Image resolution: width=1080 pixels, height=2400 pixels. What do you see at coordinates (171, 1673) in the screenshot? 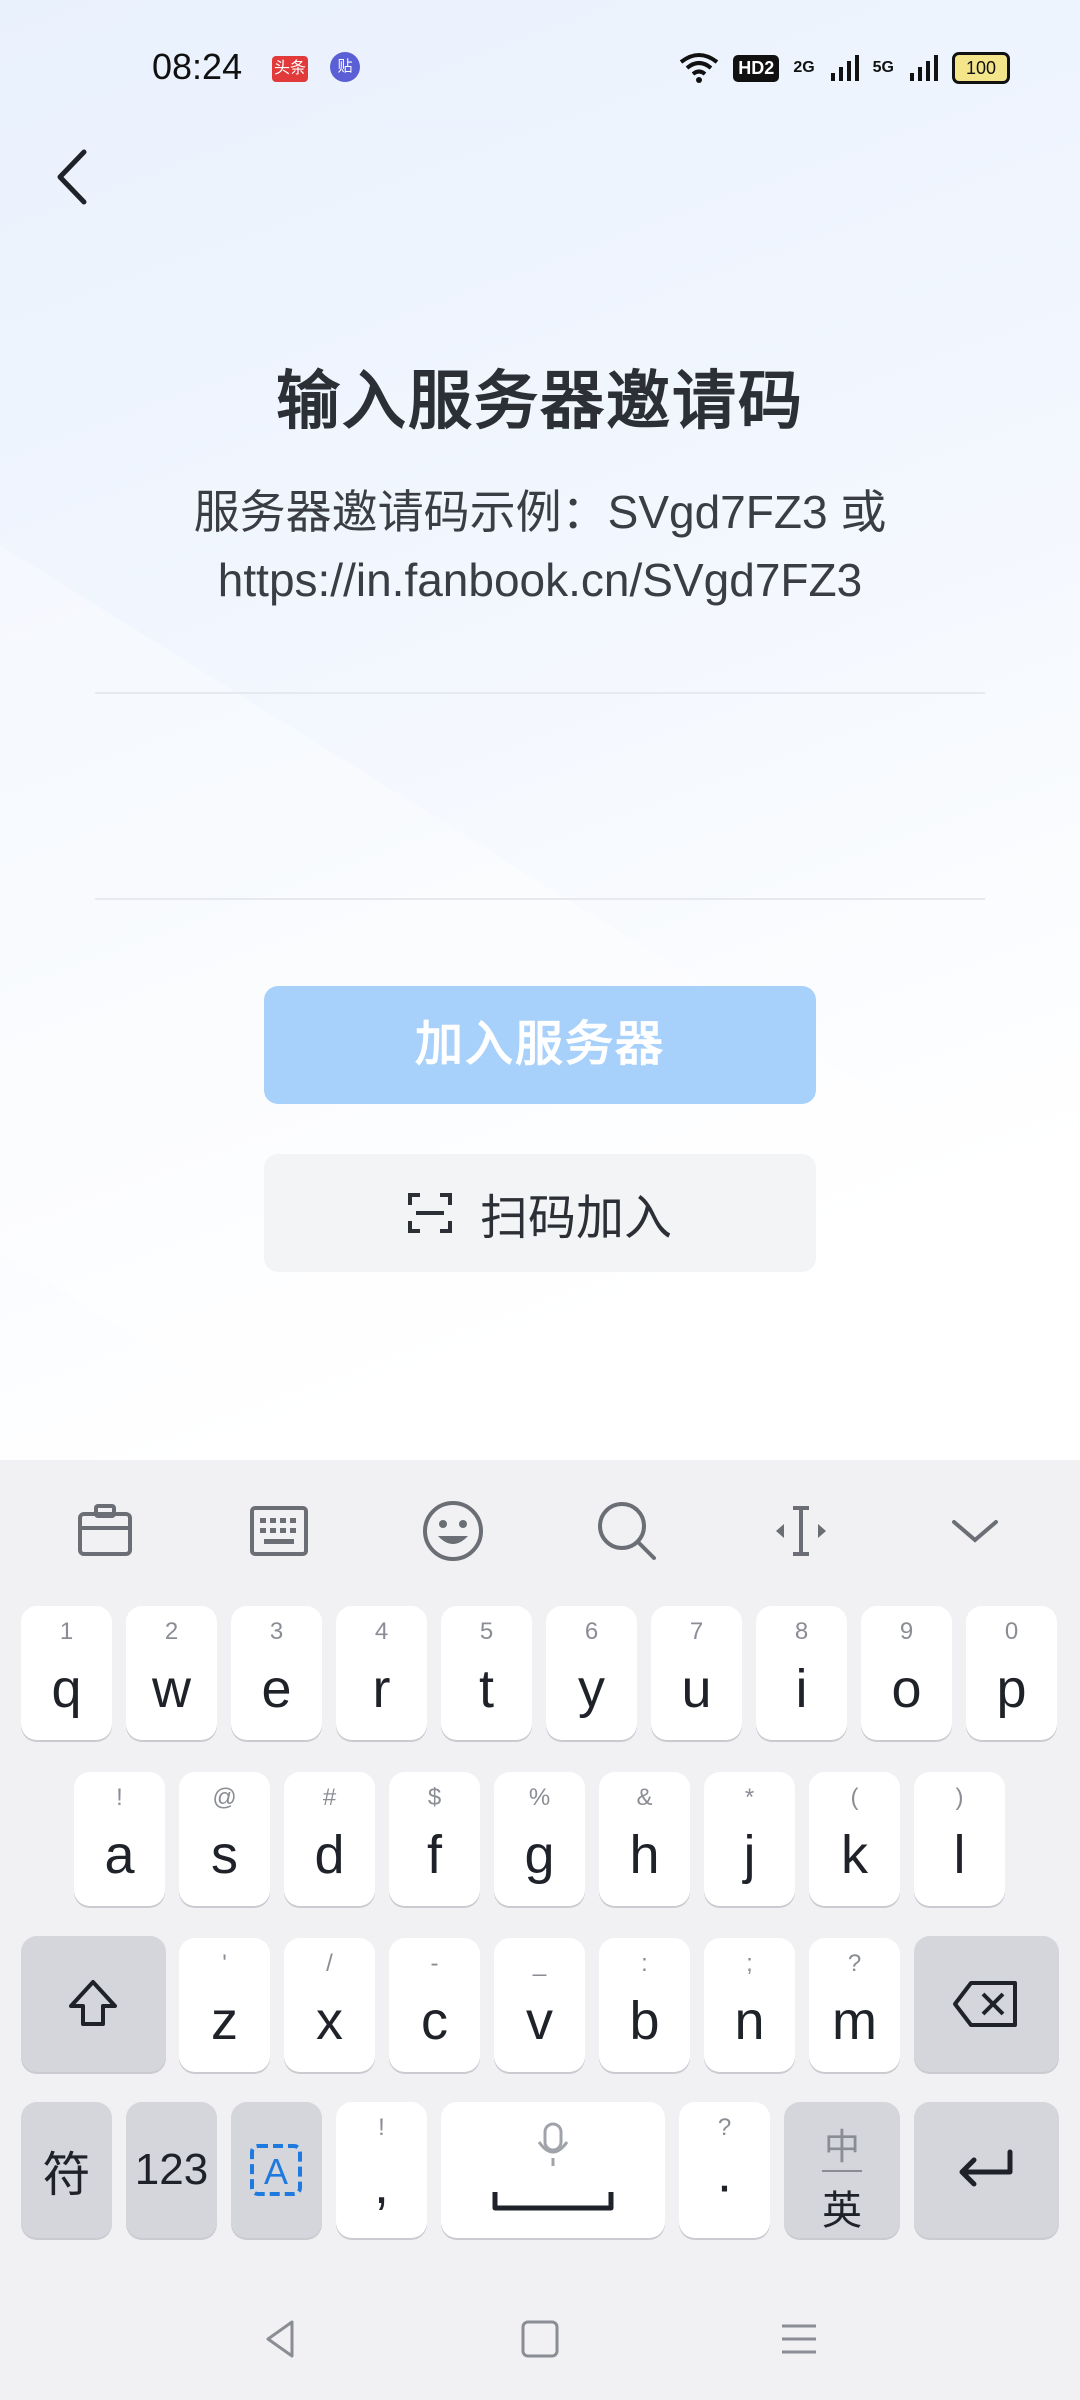
I see `key-w: 2w` at bounding box center [171, 1673].